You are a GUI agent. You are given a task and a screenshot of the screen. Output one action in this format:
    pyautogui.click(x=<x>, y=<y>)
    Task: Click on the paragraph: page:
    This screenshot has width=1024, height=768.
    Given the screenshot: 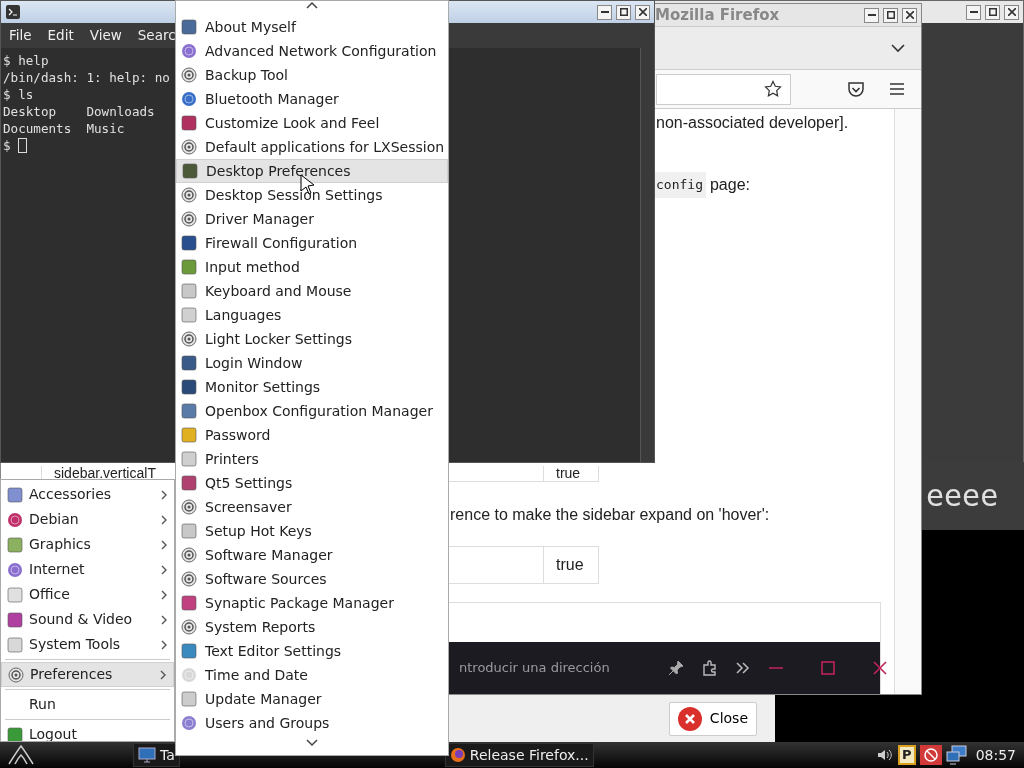 What is the action you would take?
    pyautogui.click(x=729, y=185)
    